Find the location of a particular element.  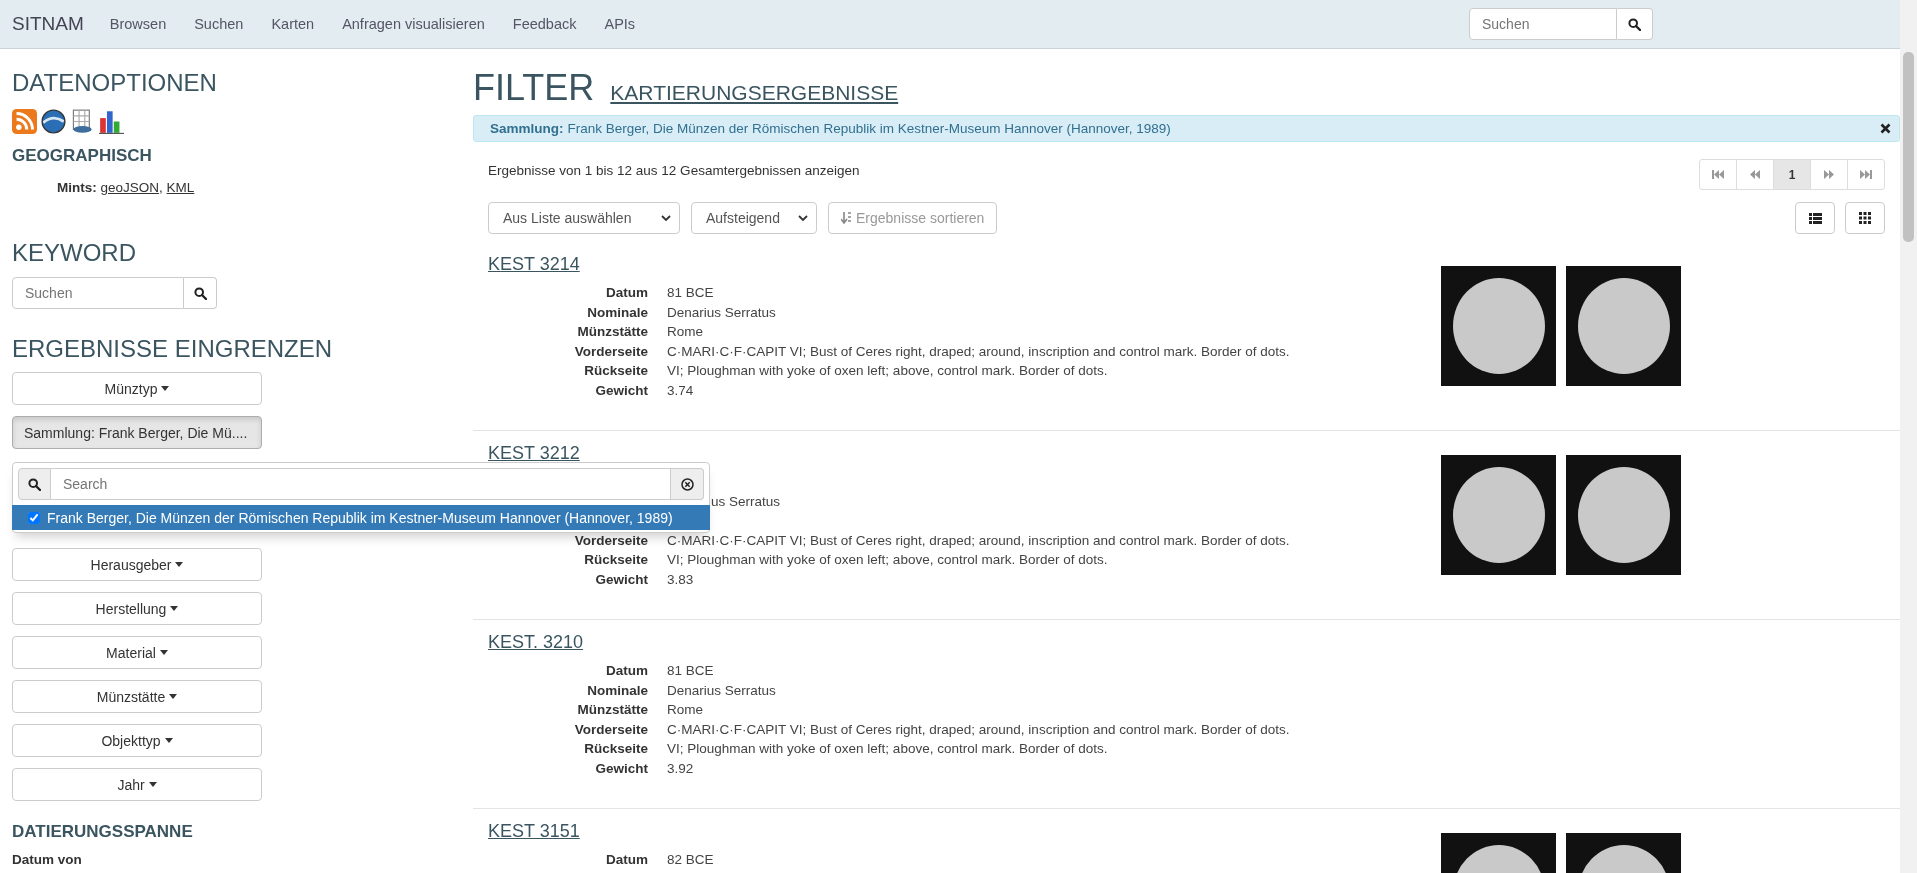

sort-icon is located at coordinates (846, 218).